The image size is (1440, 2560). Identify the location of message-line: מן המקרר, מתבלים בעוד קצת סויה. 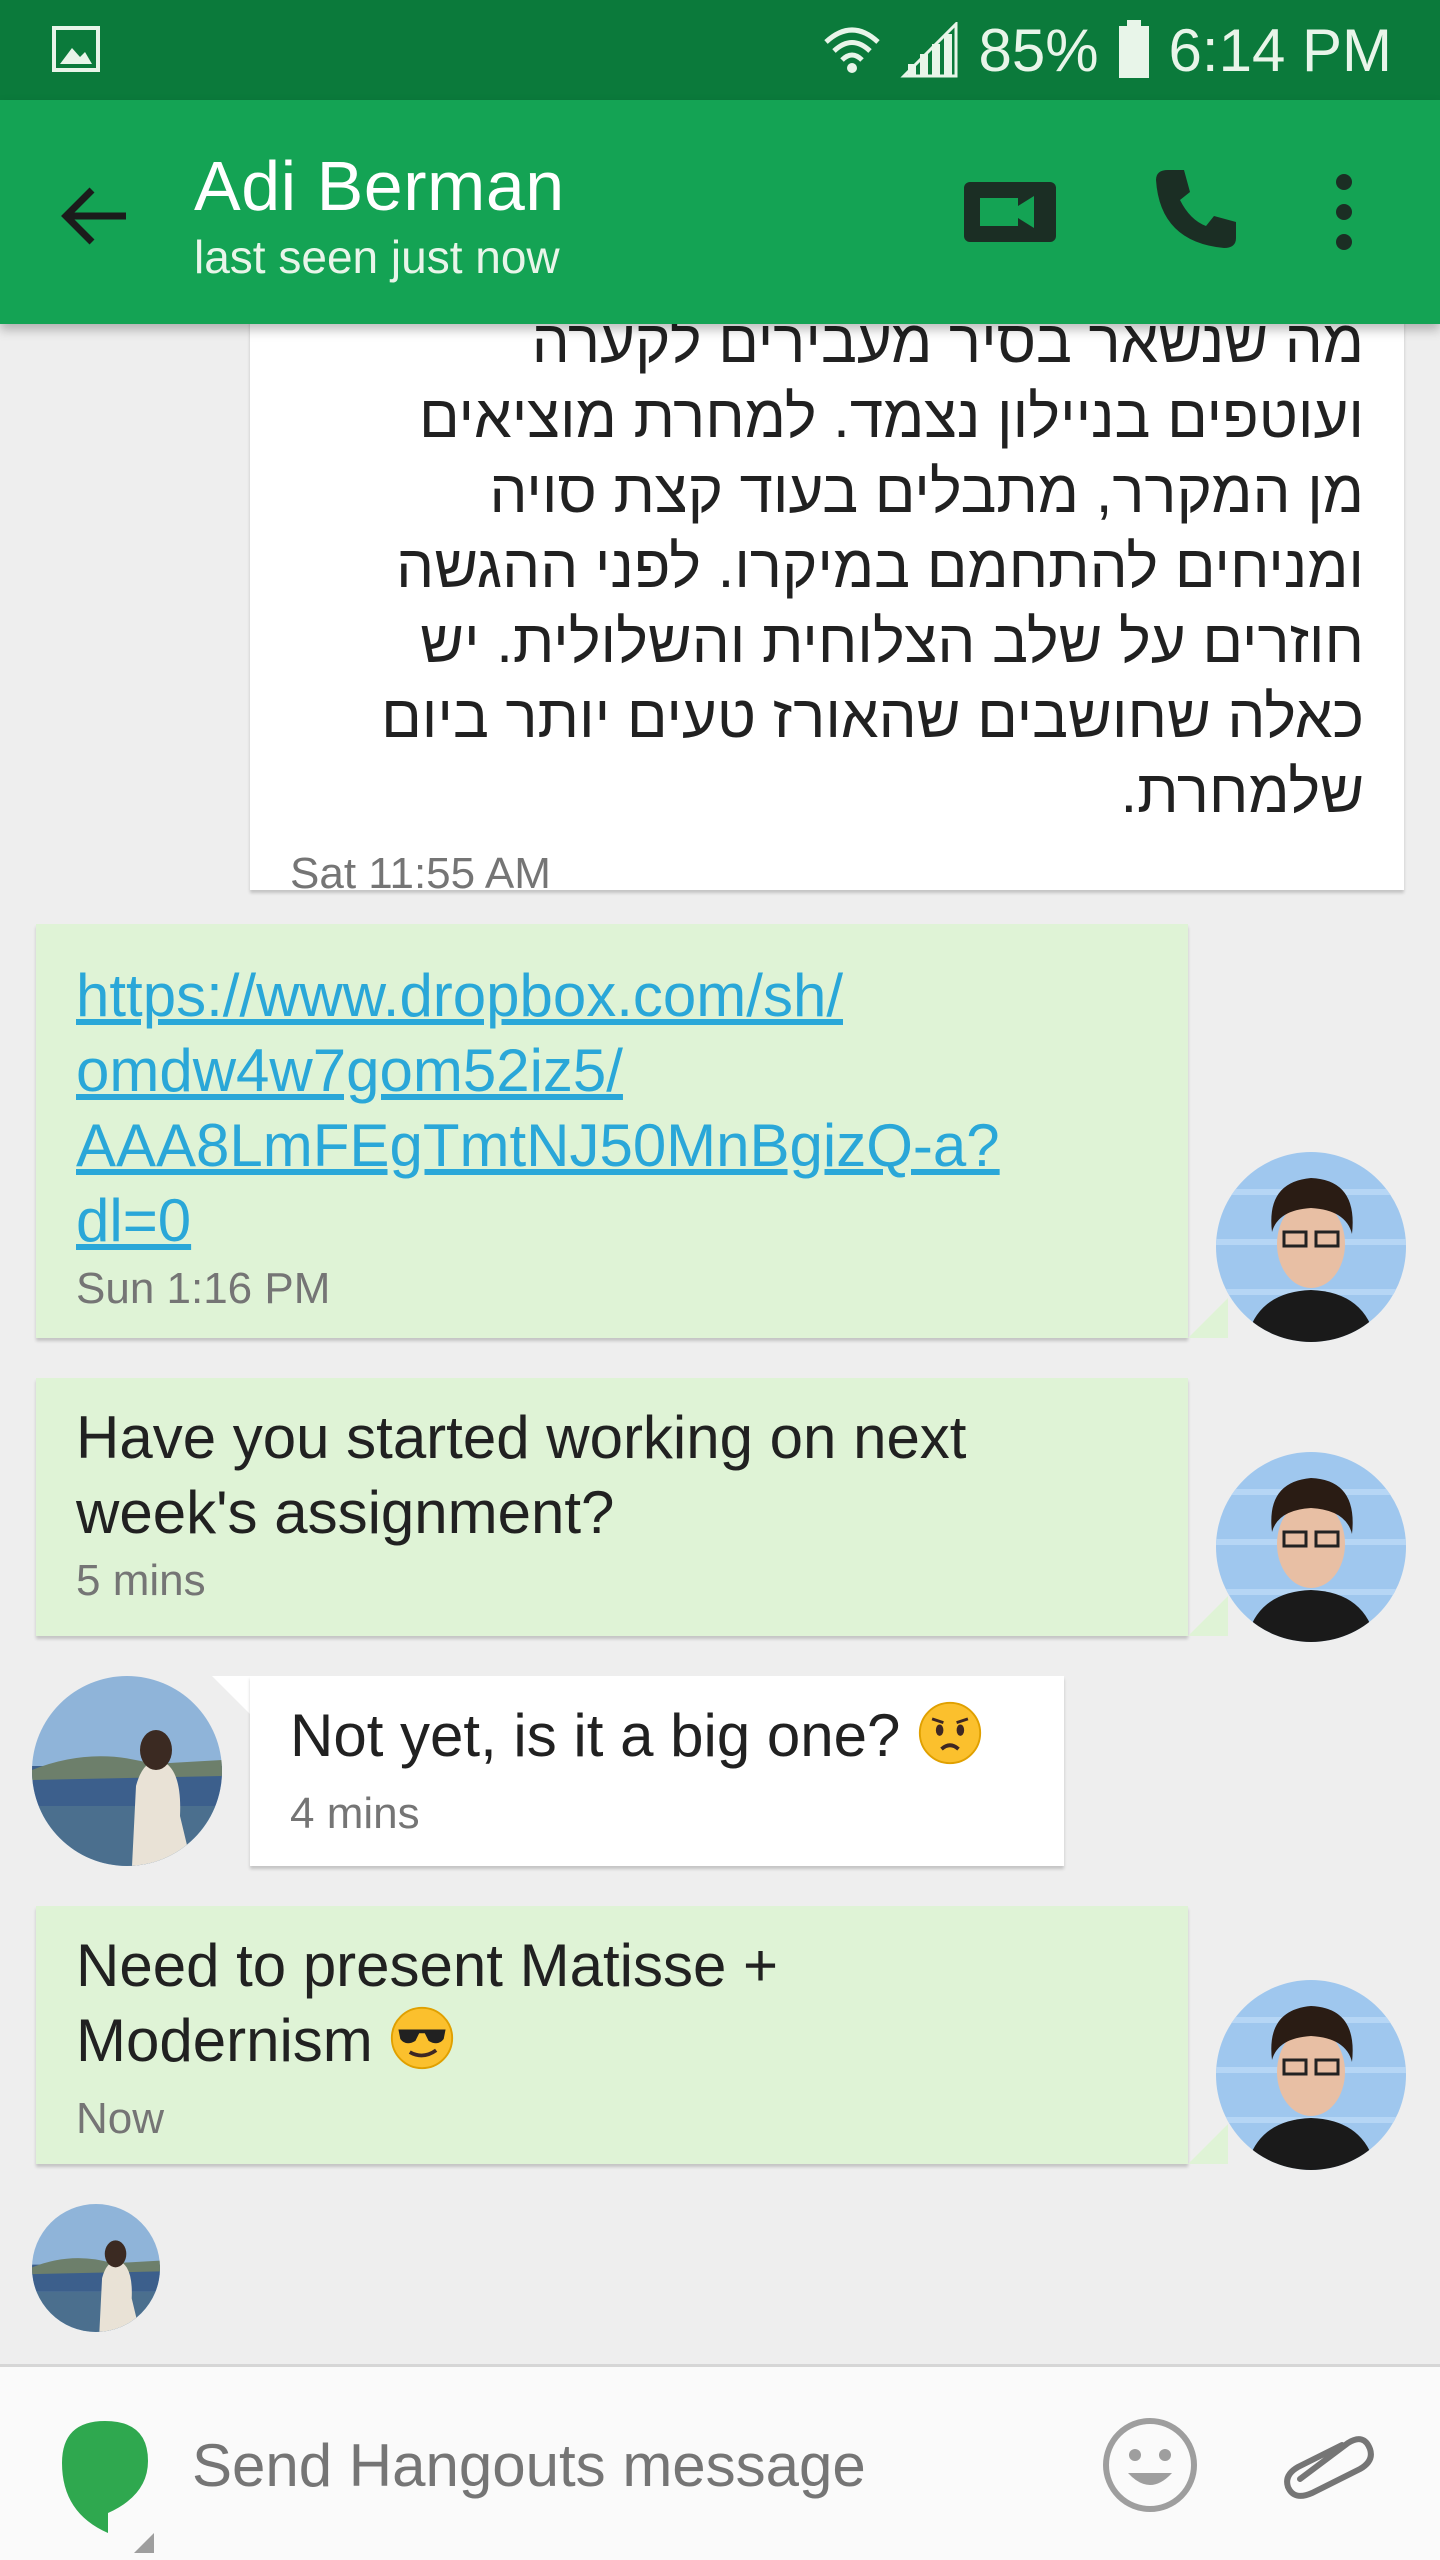
(926, 491).